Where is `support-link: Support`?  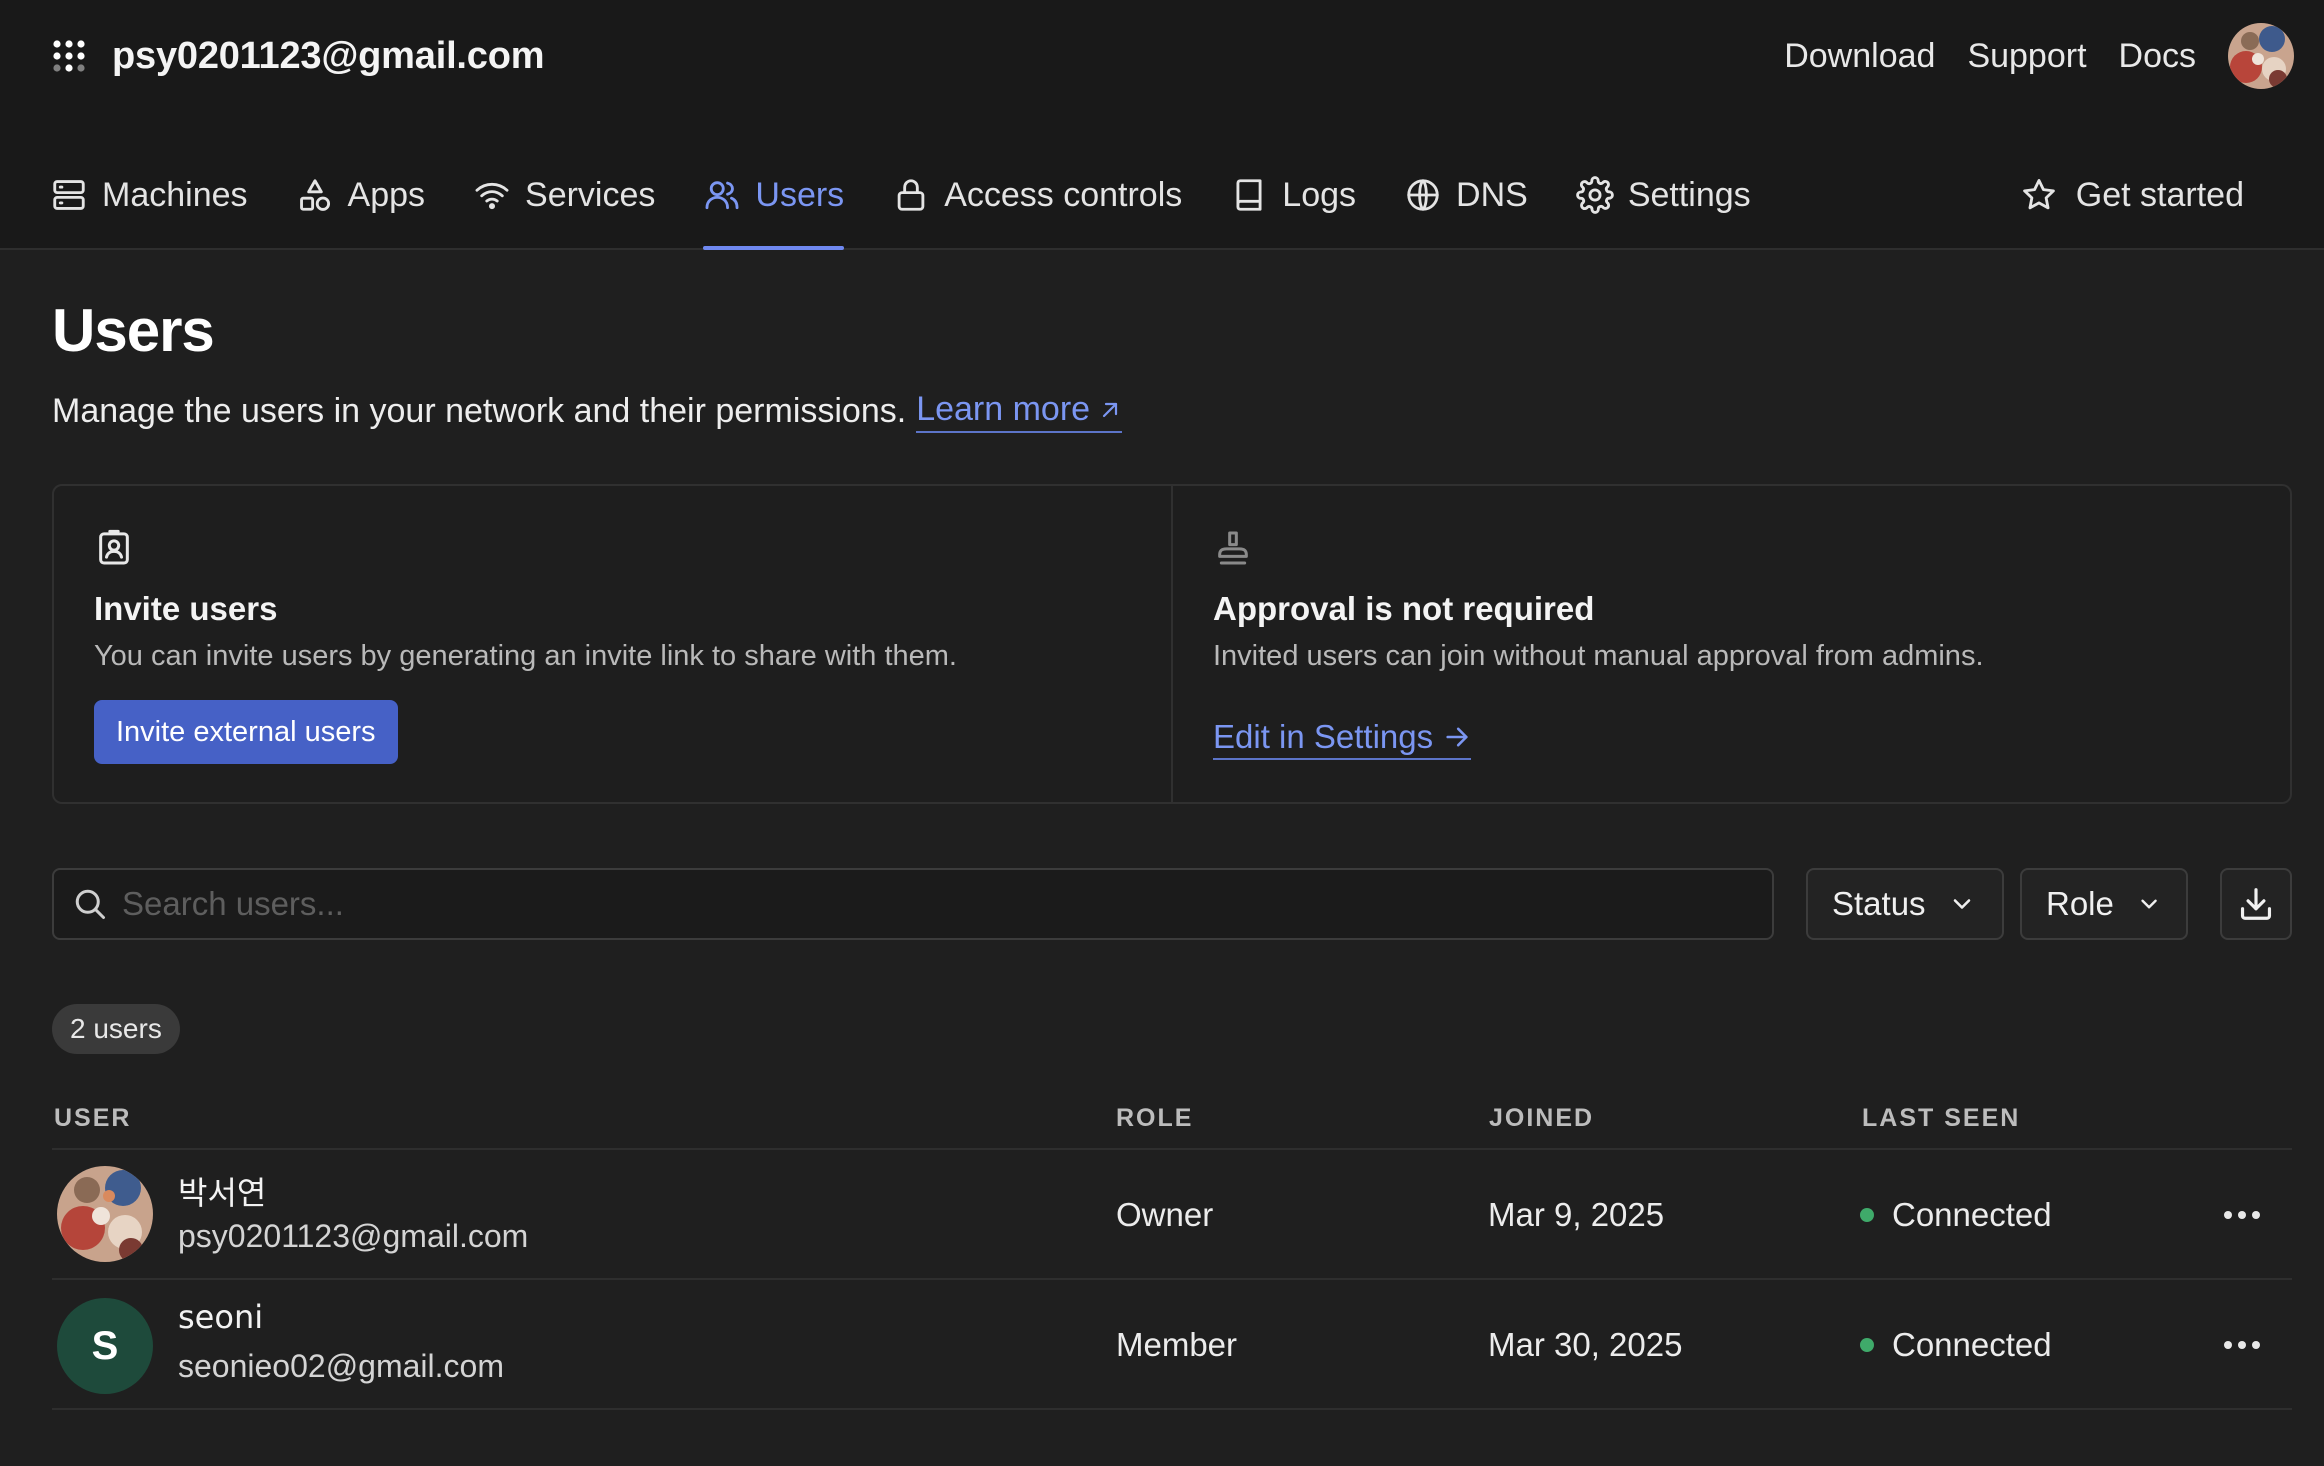
support-link: Support is located at coordinates (2026, 56).